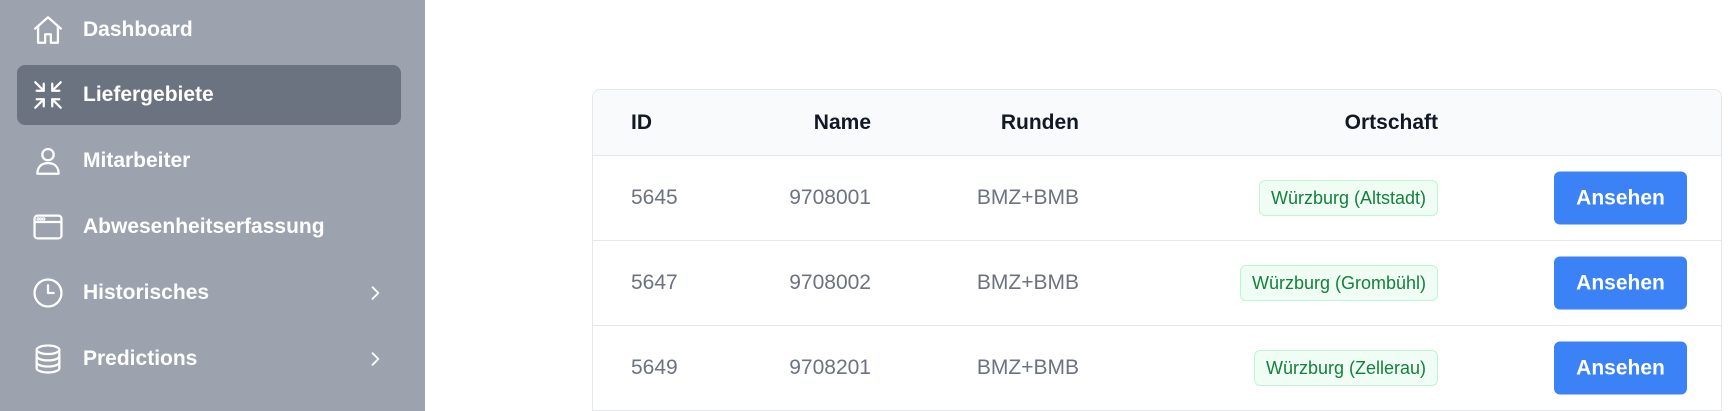 The height and width of the screenshot is (411, 1732). I want to click on column-header-id: ID, so click(641, 122).